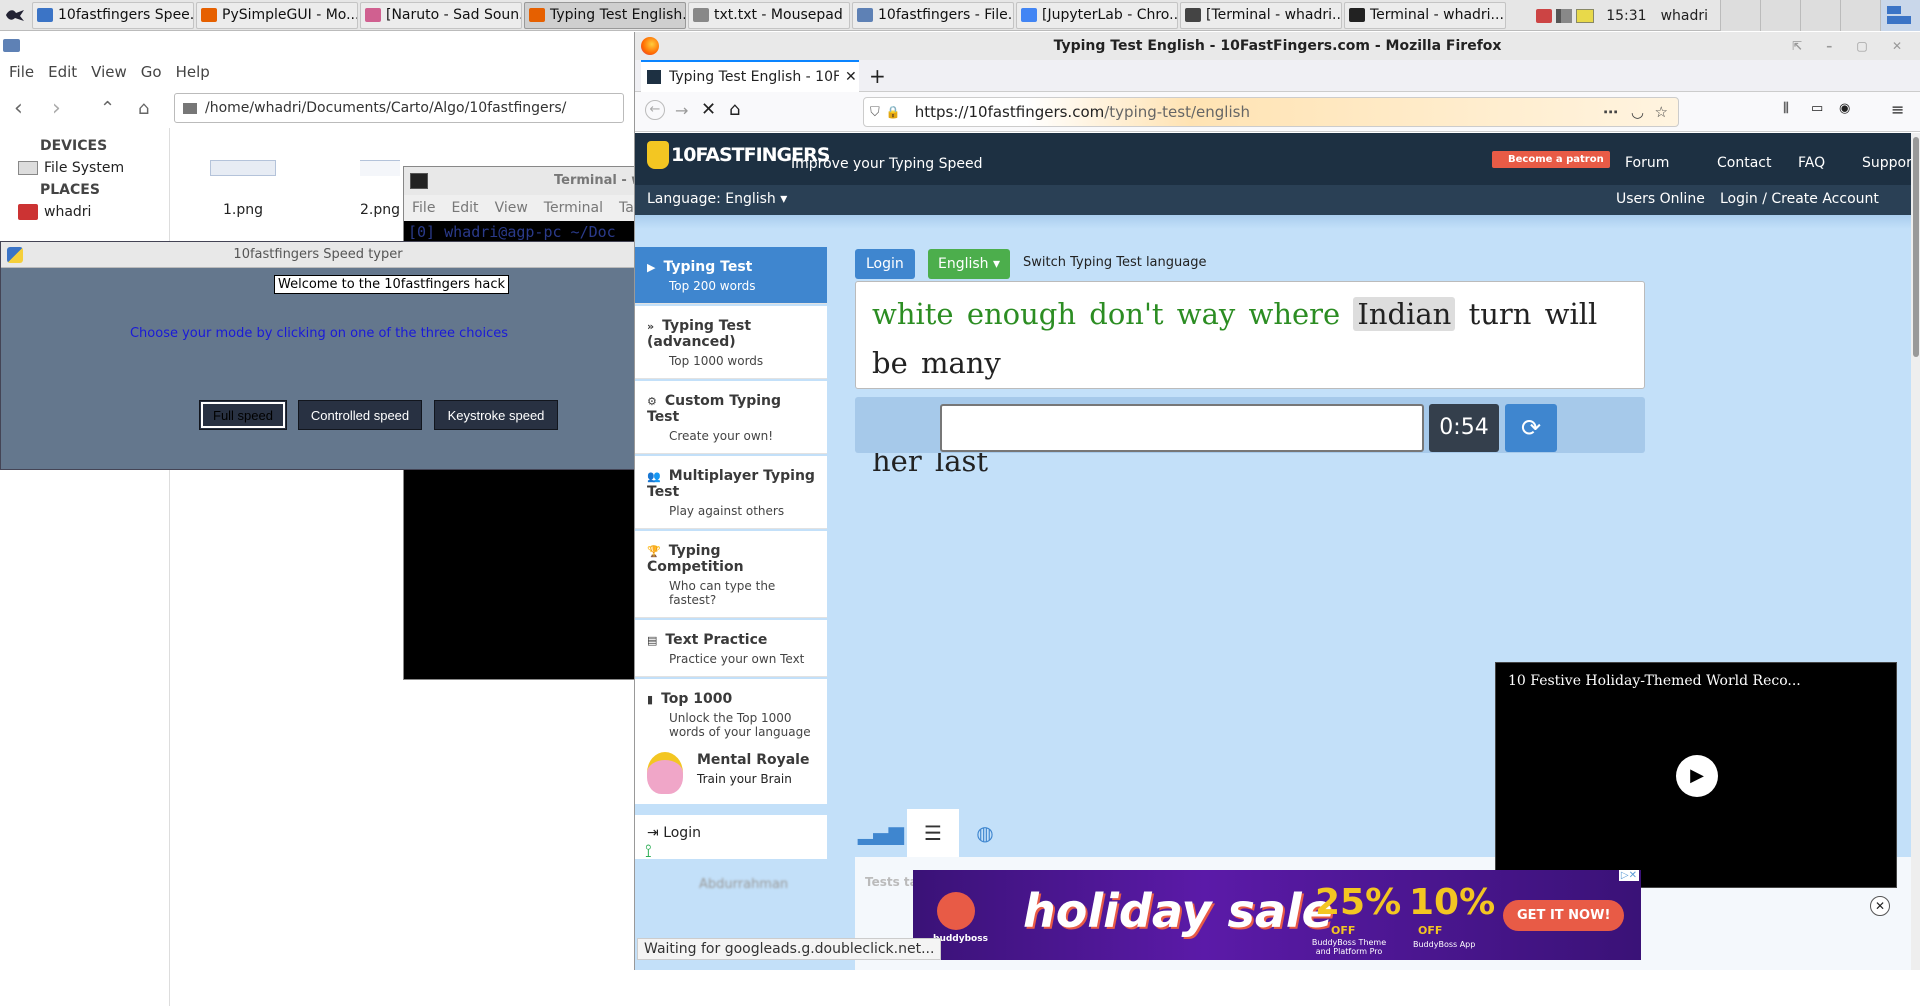  What do you see at coordinates (573, 208) in the screenshot?
I see `menu-terminal: Terminal` at bounding box center [573, 208].